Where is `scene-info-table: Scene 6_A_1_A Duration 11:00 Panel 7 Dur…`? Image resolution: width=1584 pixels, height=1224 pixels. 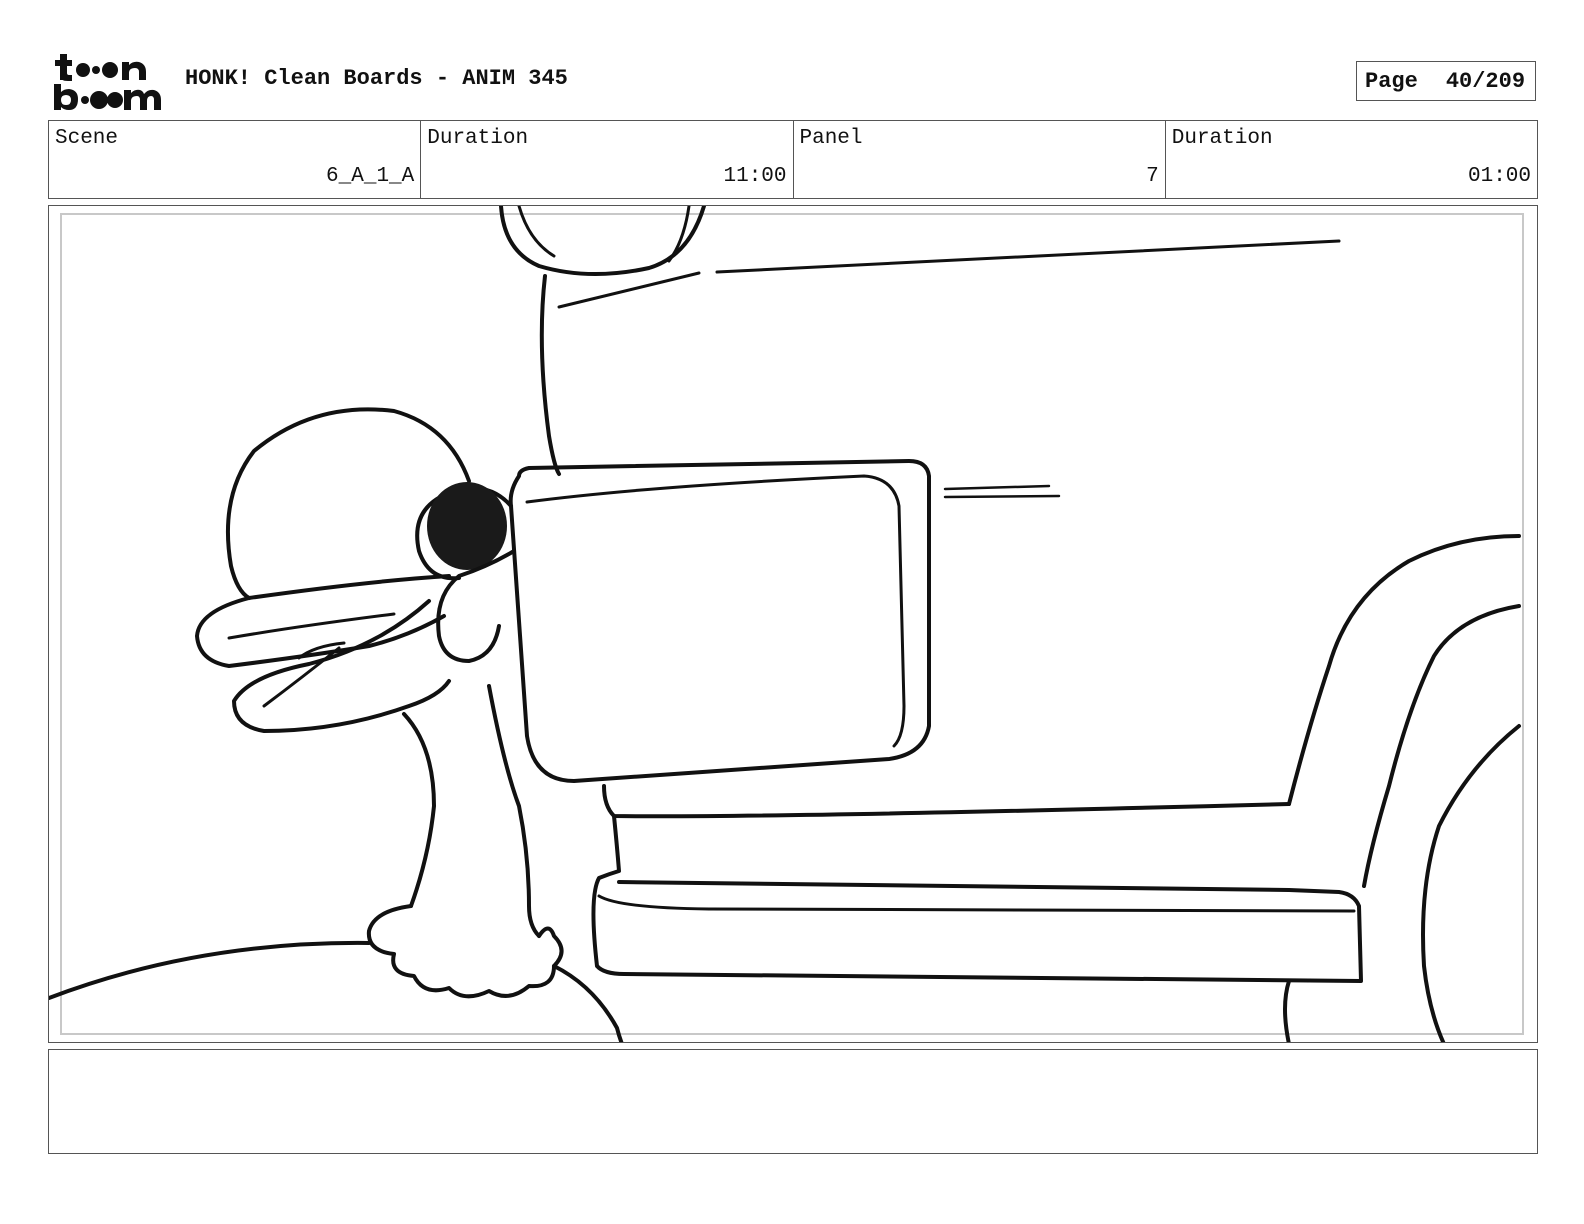
scene-info-table: Scene 6_A_1_A Duration 11:00 Panel 7 Dur… is located at coordinates (793, 159).